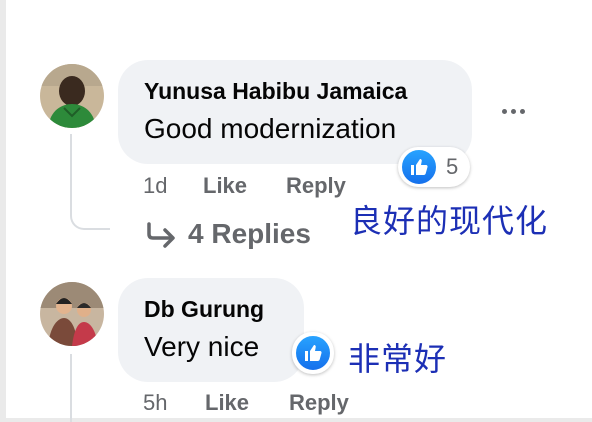  What do you see at coordinates (90, 217) in the screenshot?
I see `thread-connector-curve` at bounding box center [90, 217].